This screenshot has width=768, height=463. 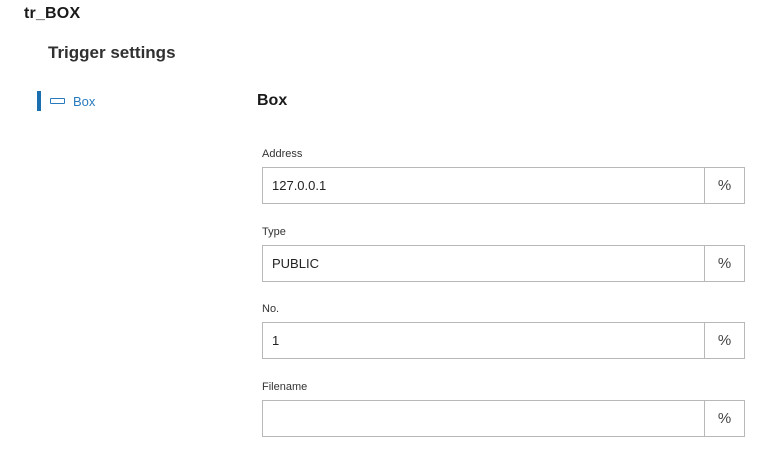 I want to click on number-row: %, so click(x=503, y=340).